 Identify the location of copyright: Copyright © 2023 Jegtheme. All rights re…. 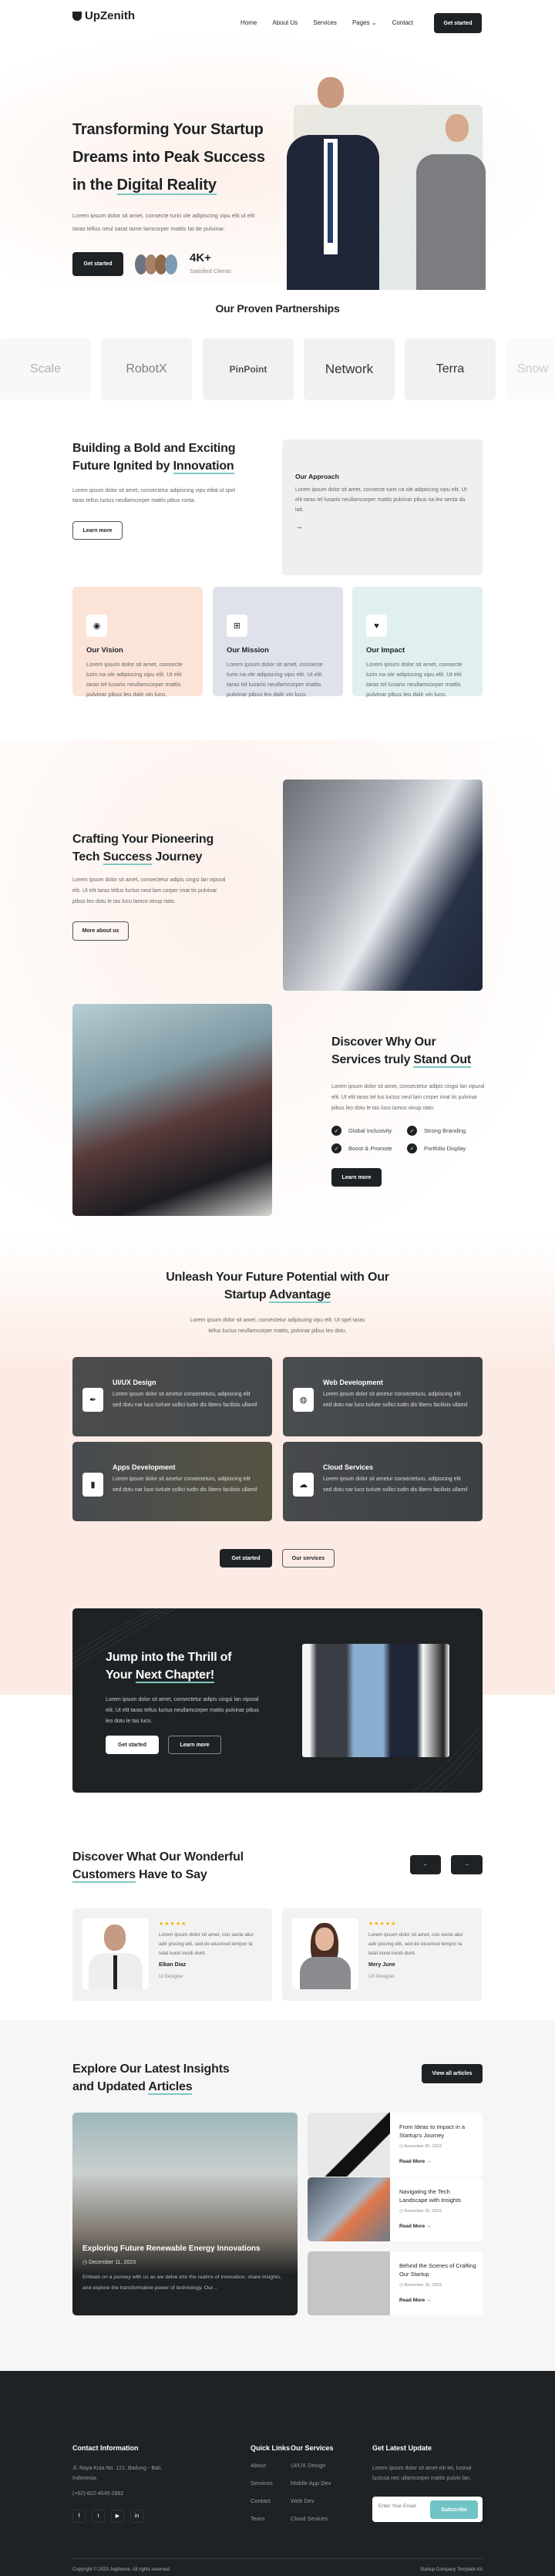
(122, 2570).